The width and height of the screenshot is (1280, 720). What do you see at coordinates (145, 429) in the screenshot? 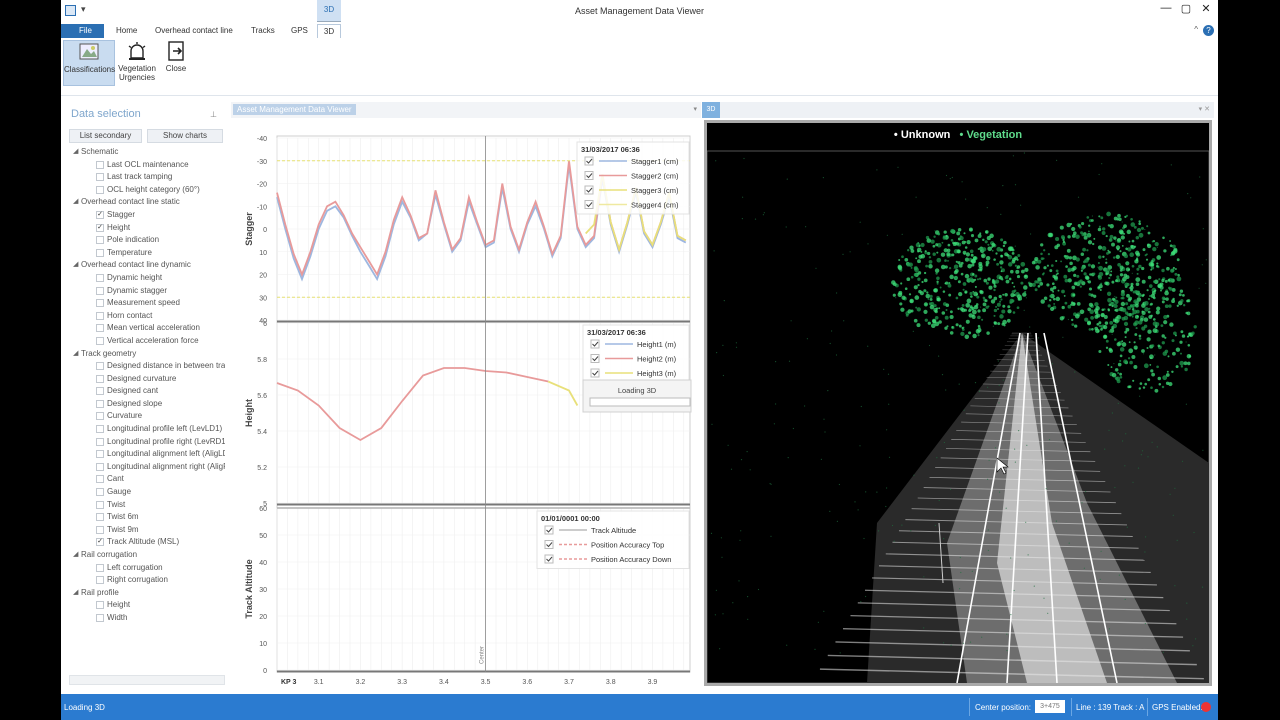
I see `tree-item: Longitudinal profile left (LevLD1)` at bounding box center [145, 429].